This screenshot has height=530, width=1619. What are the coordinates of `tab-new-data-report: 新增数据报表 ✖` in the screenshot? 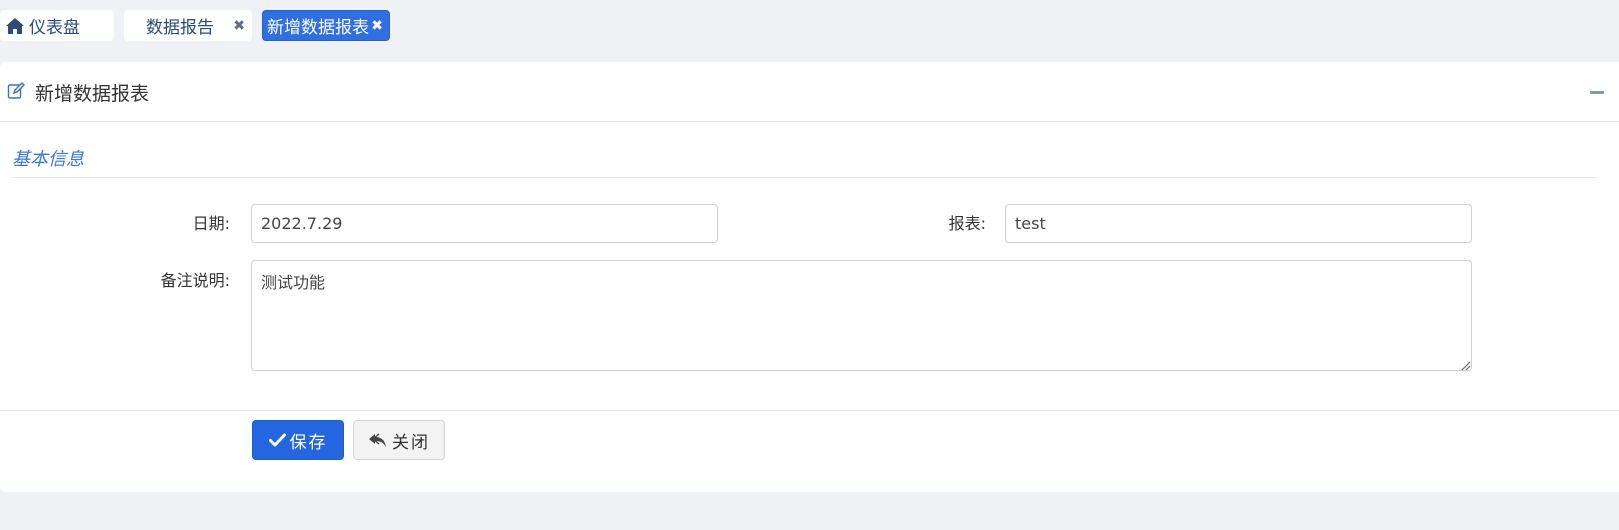 It's located at (326, 25).